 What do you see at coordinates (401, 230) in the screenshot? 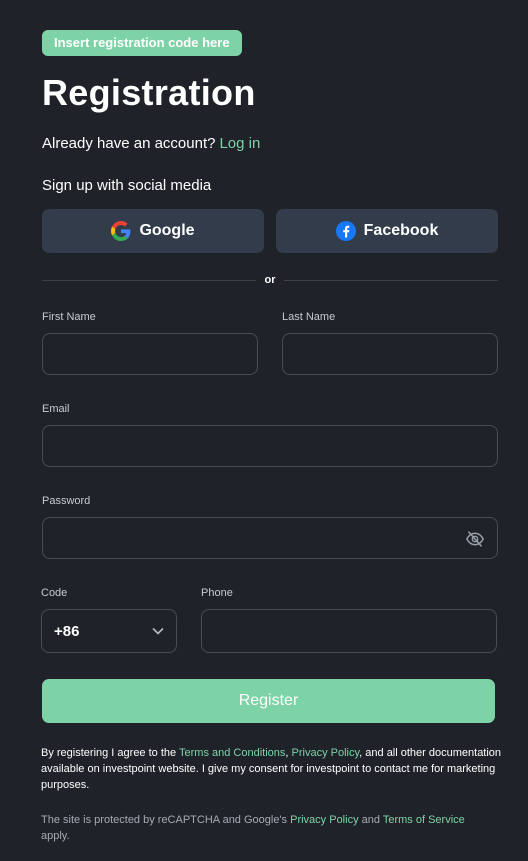
I see `facebook-label: Facebook` at bounding box center [401, 230].